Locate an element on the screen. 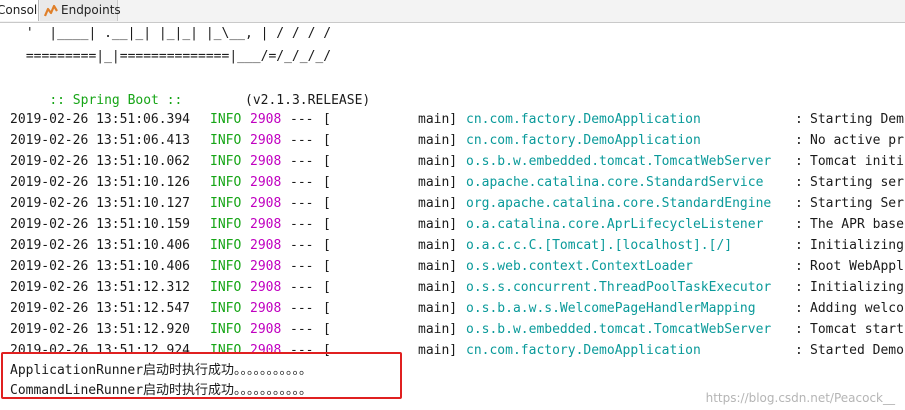  log-message: Starting Ser is located at coordinates (857, 203).